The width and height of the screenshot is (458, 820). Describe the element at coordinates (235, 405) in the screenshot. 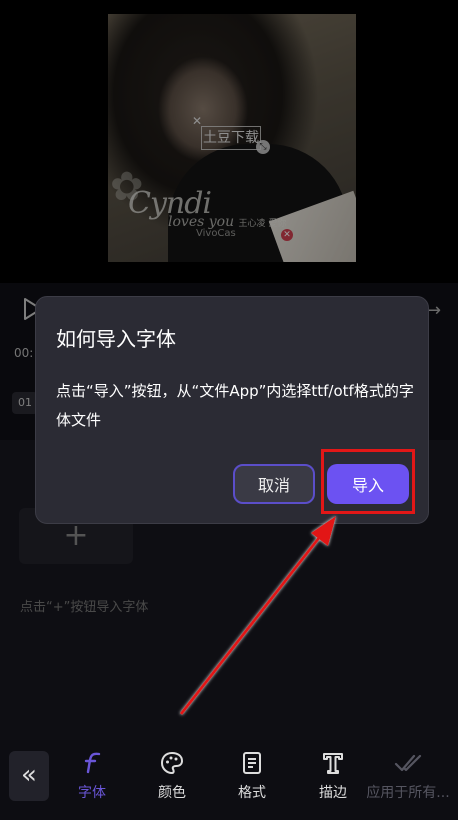

I see `dialog-message: 点击“导入”按钮，从“文件App”内选择ttf/otf格式的字体文件` at that location.